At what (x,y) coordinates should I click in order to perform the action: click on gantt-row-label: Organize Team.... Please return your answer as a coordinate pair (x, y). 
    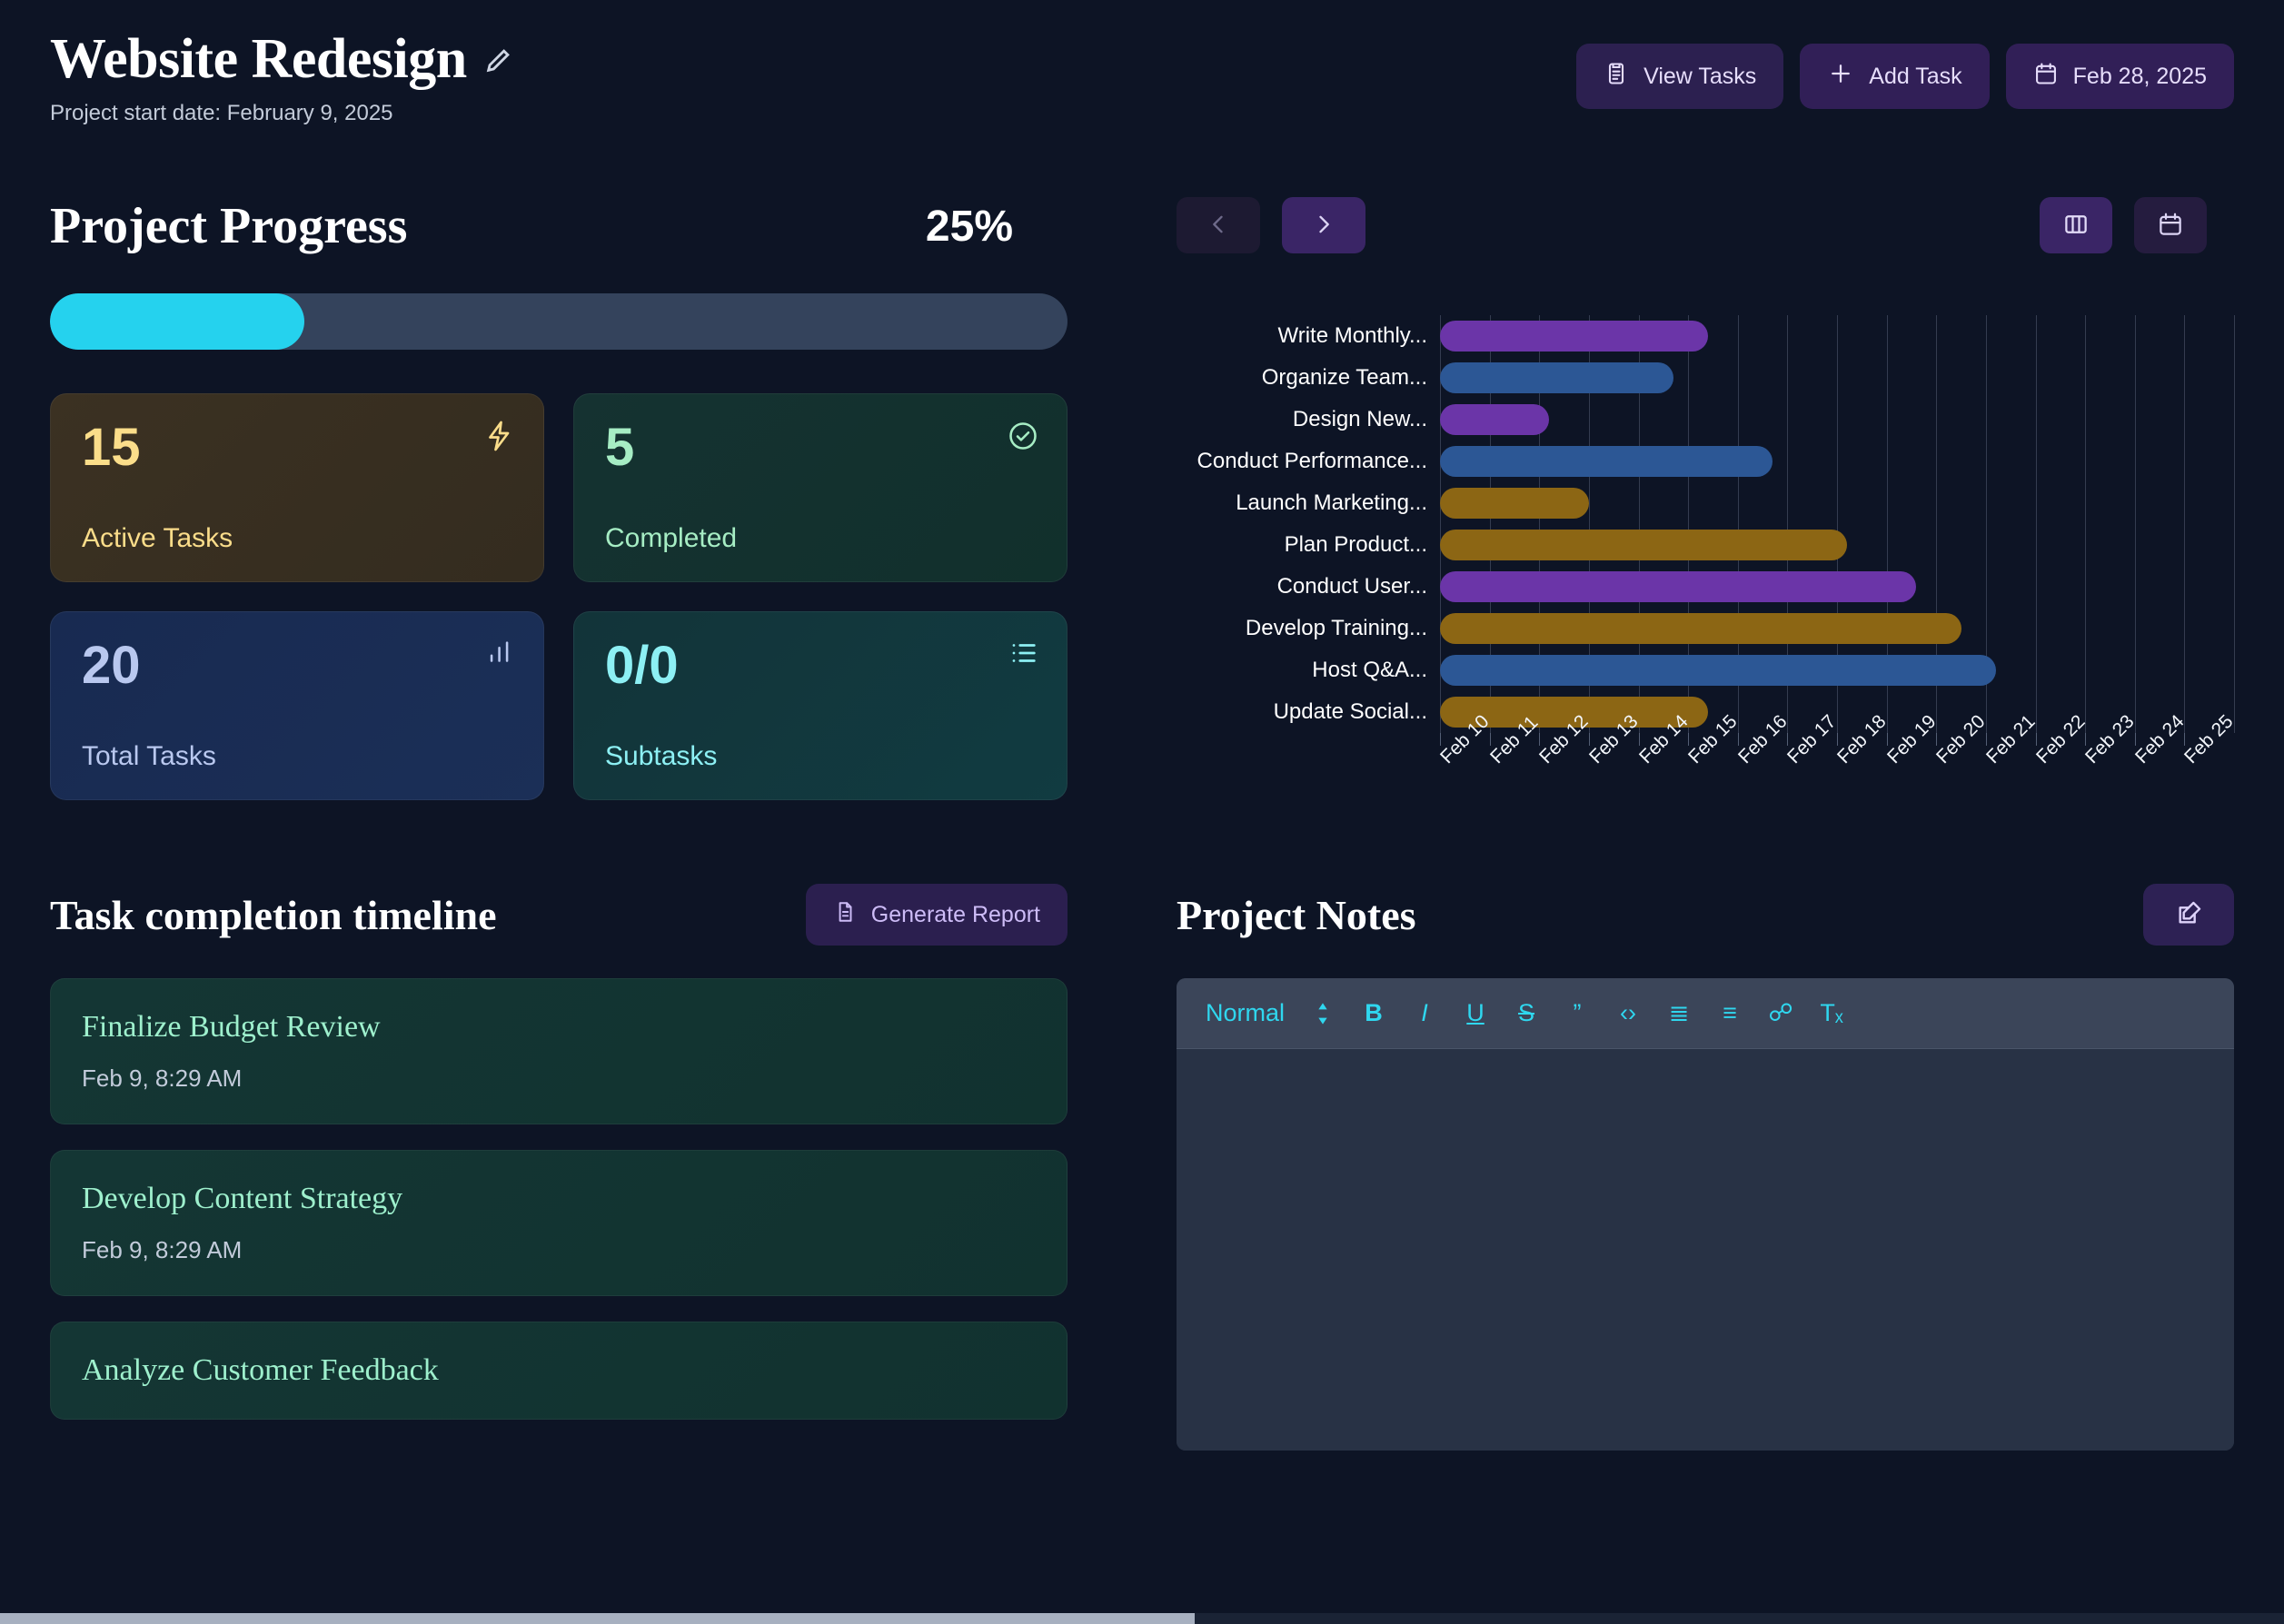
    Looking at the image, I should click on (1344, 377).